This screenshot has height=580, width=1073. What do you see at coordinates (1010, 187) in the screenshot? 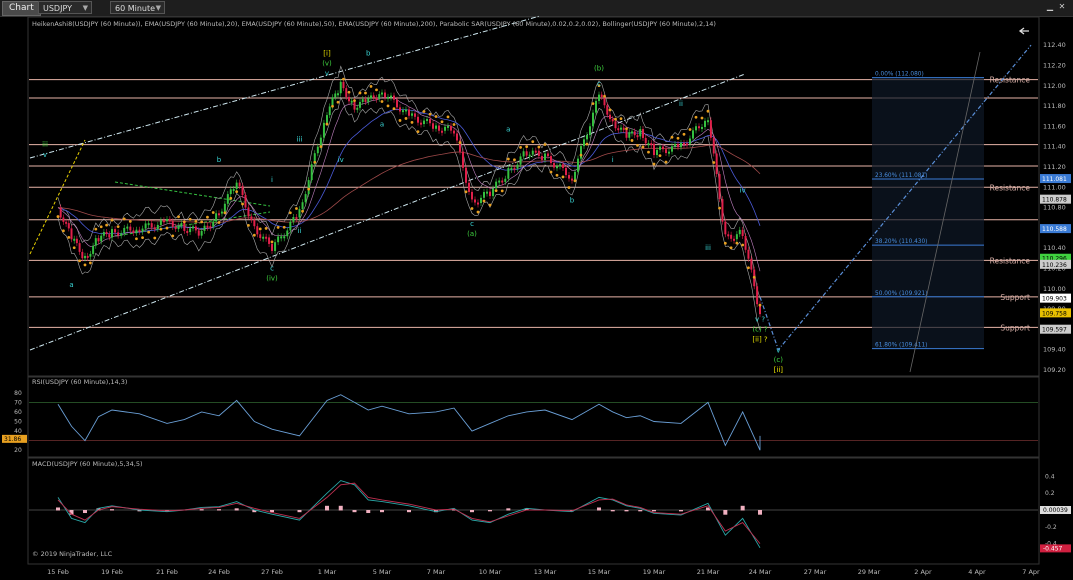
I see `level-label: Resistance` at bounding box center [1010, 187].